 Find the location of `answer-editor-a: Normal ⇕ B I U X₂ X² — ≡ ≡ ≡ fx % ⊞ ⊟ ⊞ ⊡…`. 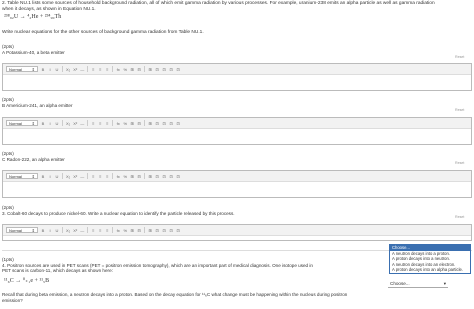

answer-editor-a: Normal ⇕ B I U X₂ X² — ≡ ≡ ≡ fx % ⊞ ⊟ ⊞ ⊡… is located at coordinates (237, 77).